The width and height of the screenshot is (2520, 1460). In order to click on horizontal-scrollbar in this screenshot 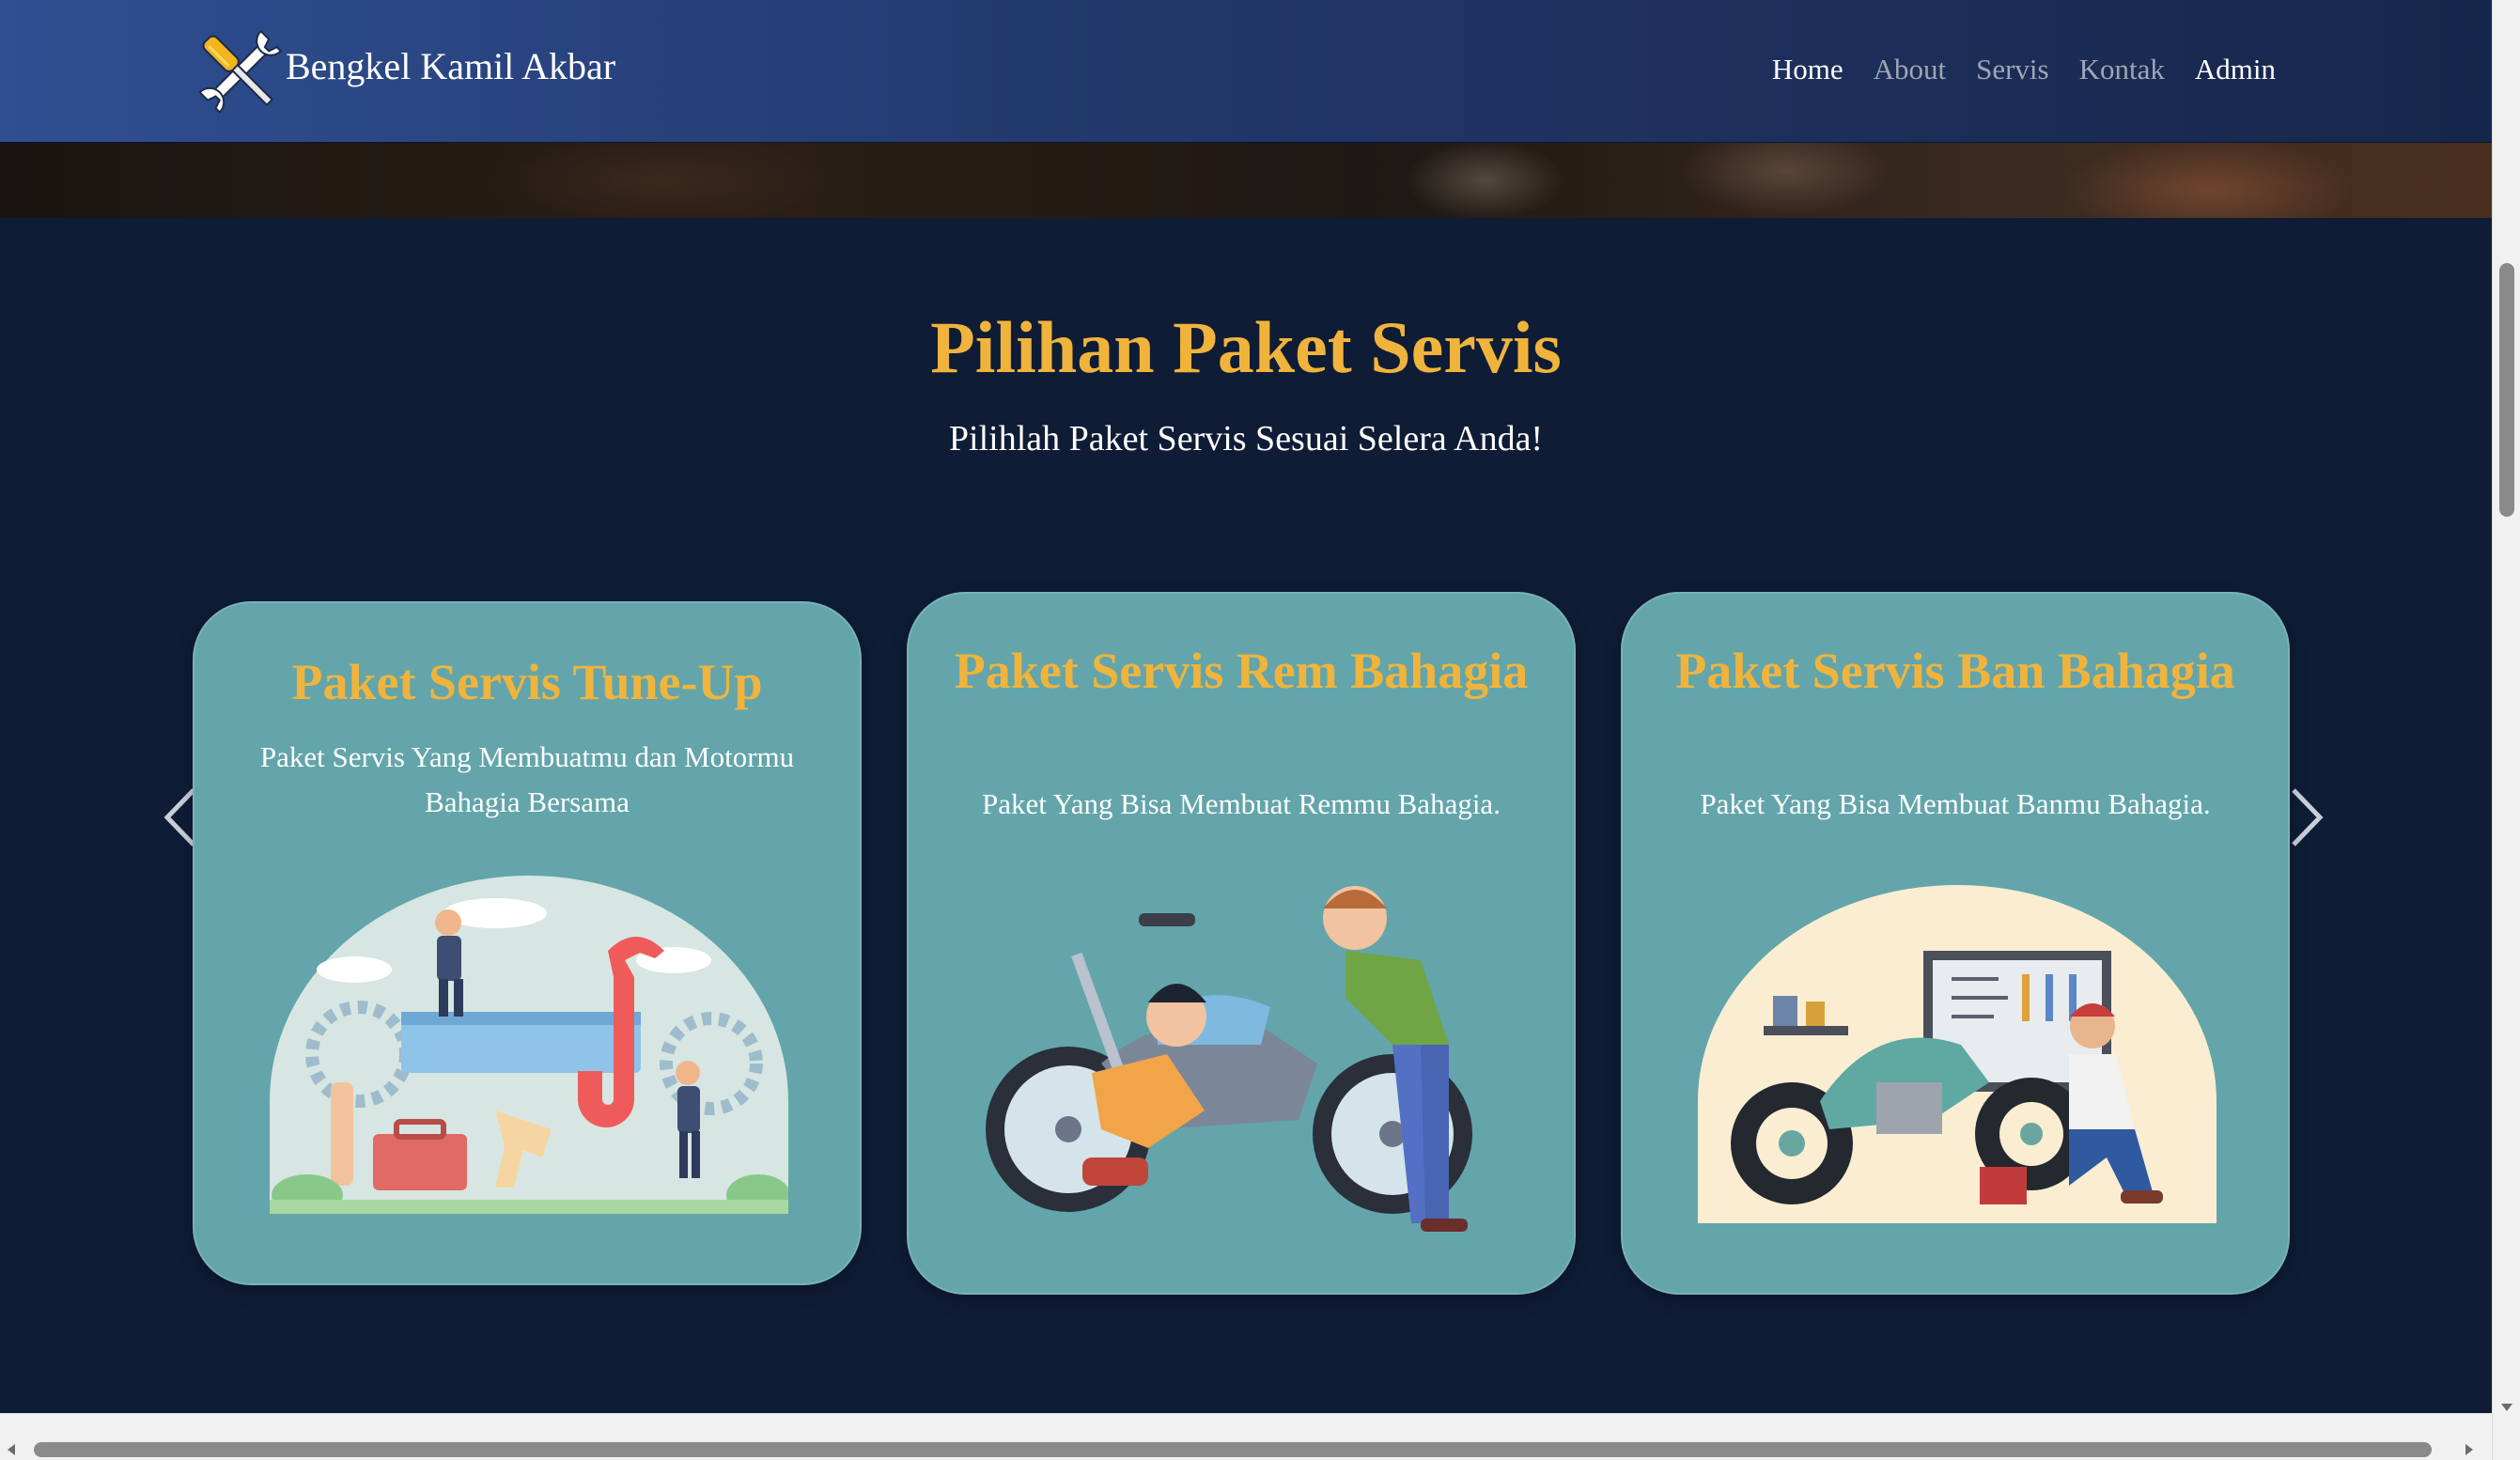, I will do `click(1246, 1436)`.